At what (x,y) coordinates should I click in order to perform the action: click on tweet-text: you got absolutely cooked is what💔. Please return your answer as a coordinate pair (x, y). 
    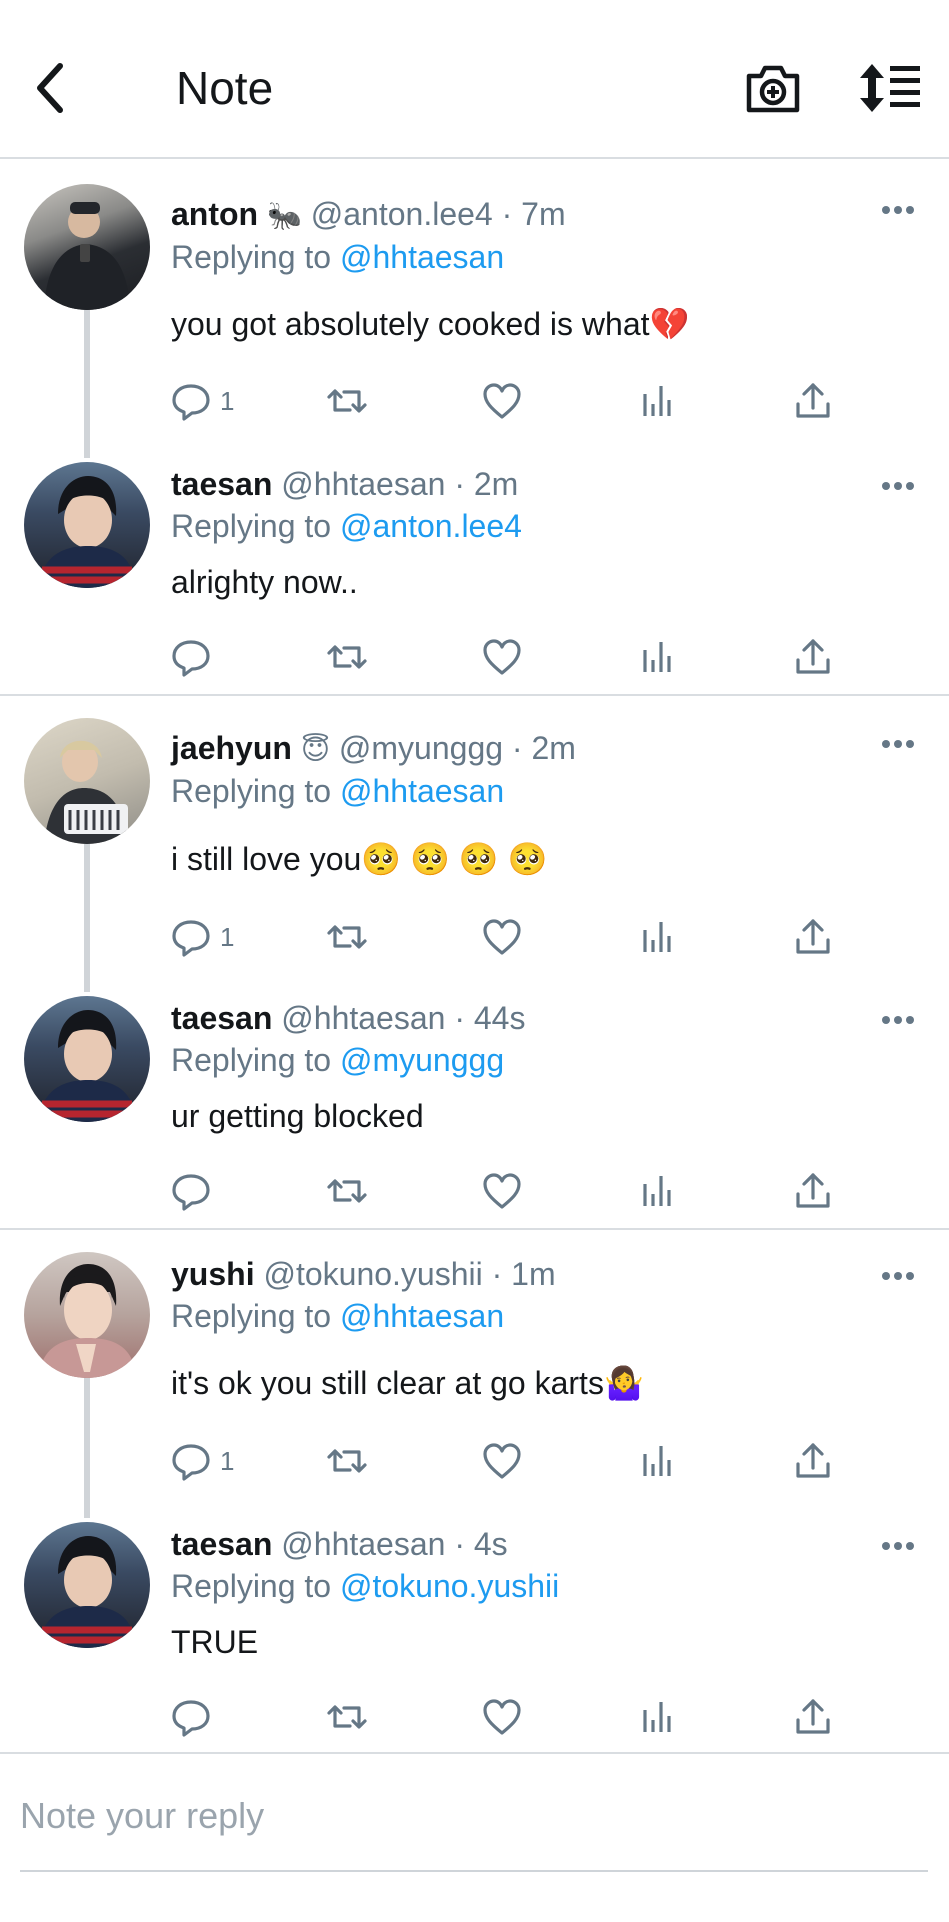
    Looking at the image, I should click on (430, 324).